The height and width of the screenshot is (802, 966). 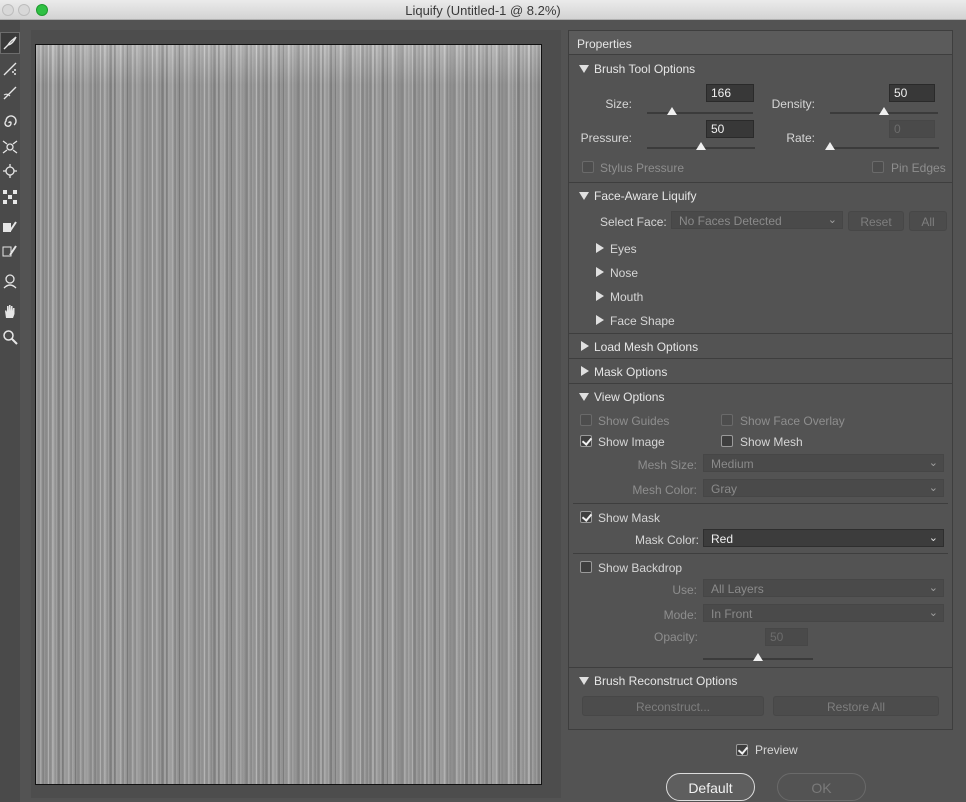 I want to click on show-guides-label: Show Guides, so click(x=634, y=421).